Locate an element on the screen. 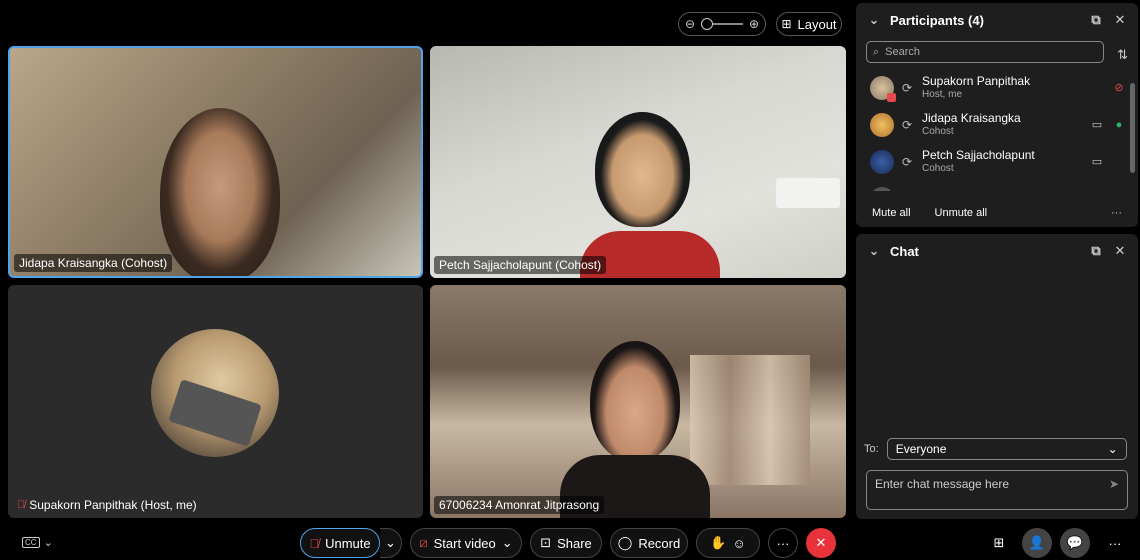 The image size is (1140, 560). participant-scrollbar is located at coordinates (1132, 135).